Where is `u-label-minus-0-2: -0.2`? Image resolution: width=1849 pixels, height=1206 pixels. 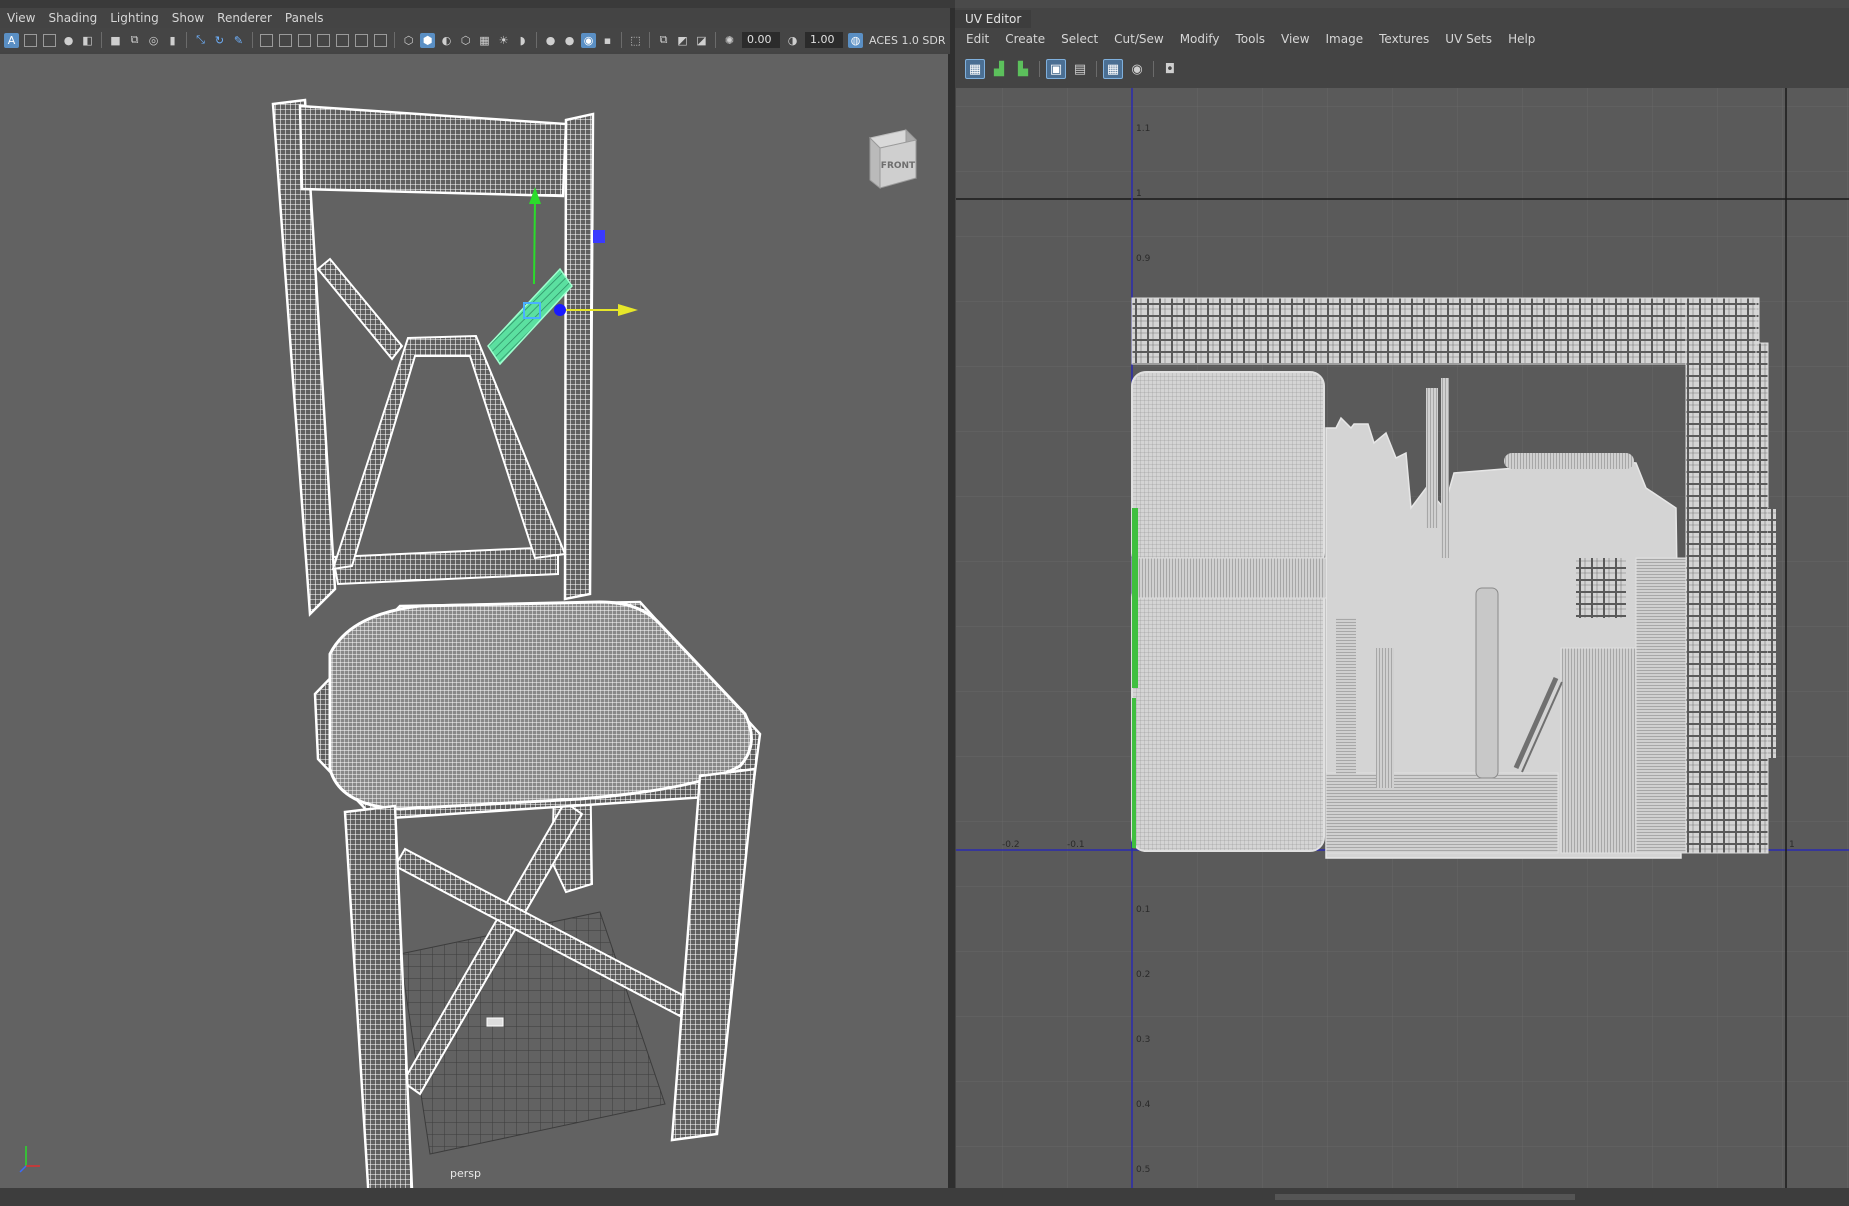
u-label-minus-0-2: -0.2 is located at coordinates (1011, 845).